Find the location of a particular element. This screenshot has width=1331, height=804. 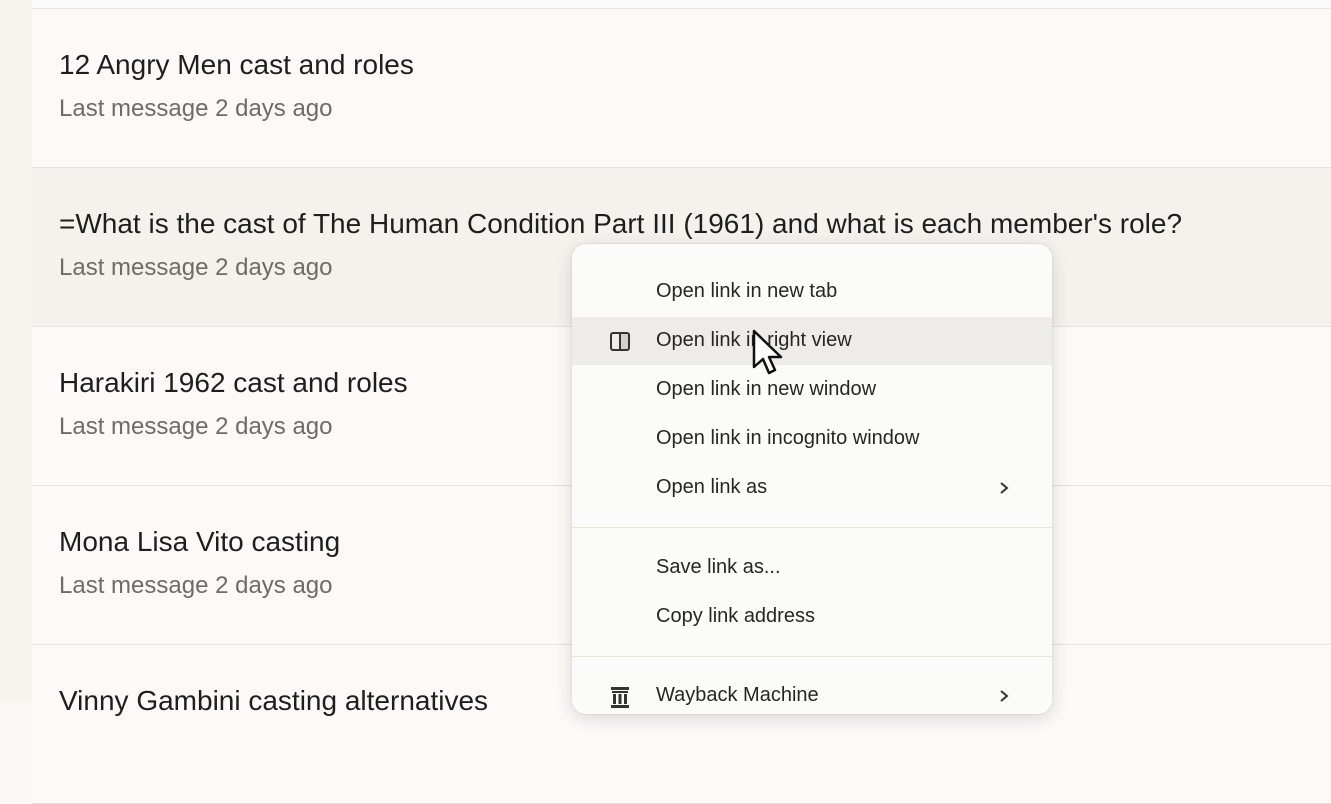

left-gutter is located at coordinates (16, 351).